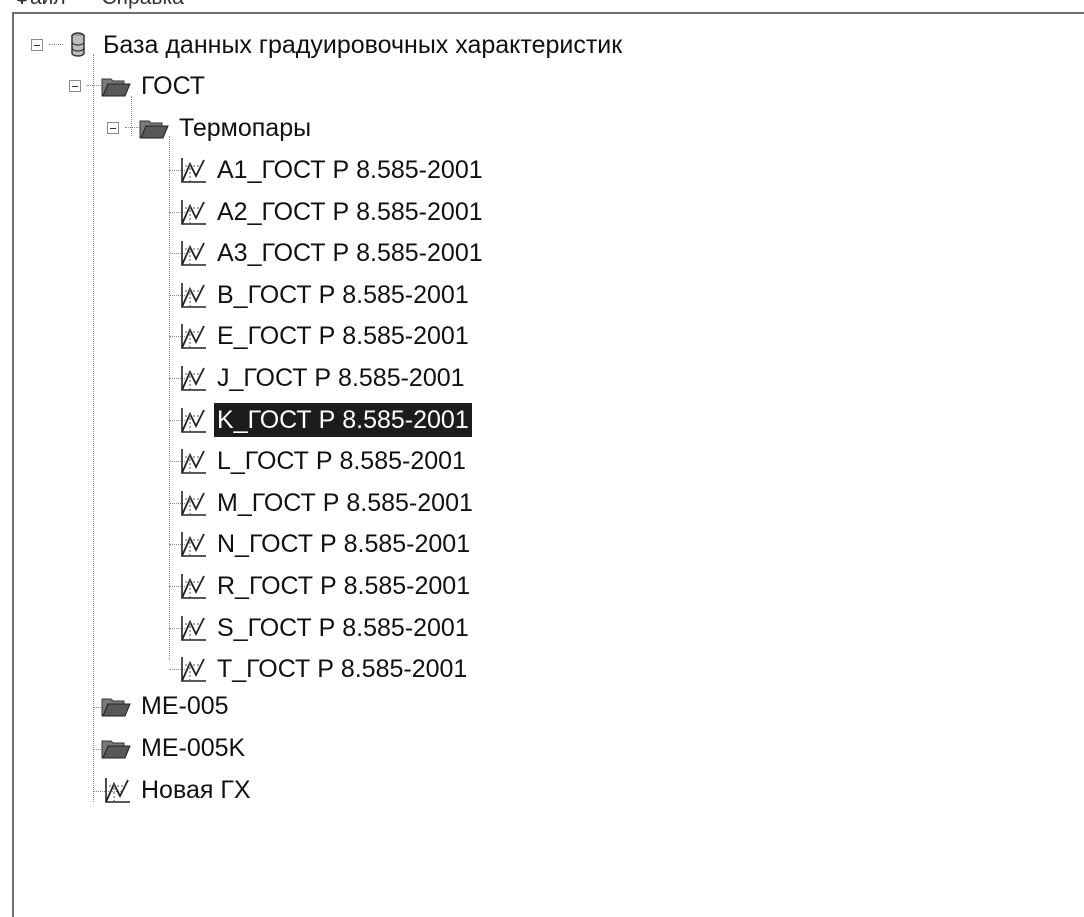 The image size is (1084, 917). What do you see at coordinates (341, 378) in the screenshot?
I see `tree-item-label: J_ГОСТ Р 8.585-2001` at bounding box center [341, 378].